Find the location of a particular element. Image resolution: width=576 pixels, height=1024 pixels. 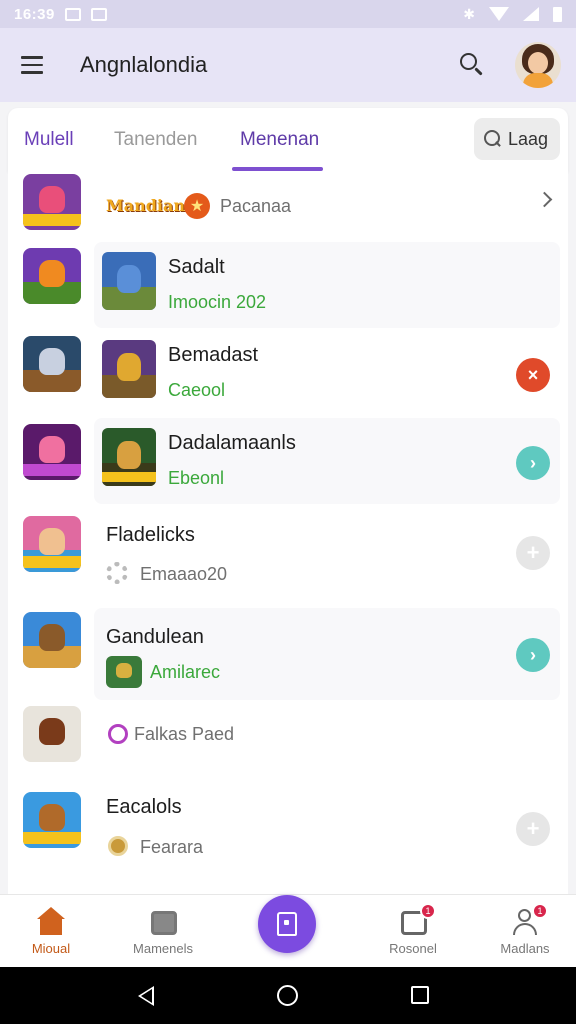

nav-item-label: Rosonel is located at coordinates (413, 948).